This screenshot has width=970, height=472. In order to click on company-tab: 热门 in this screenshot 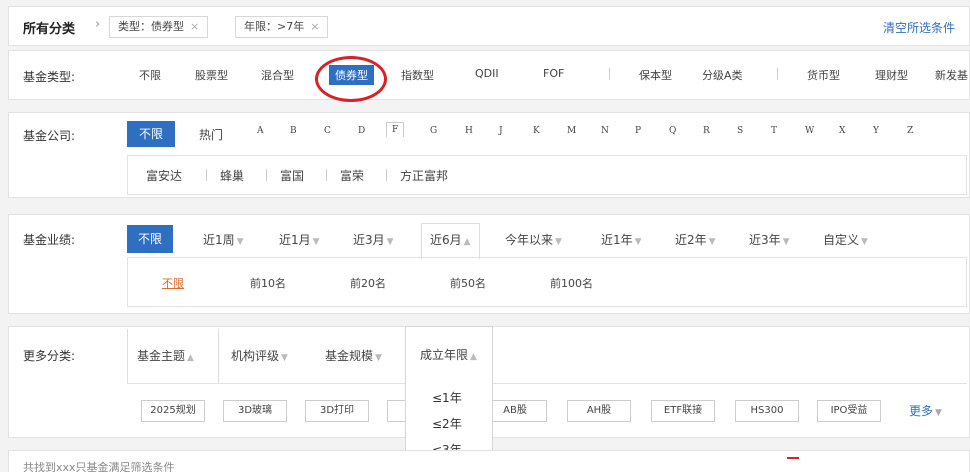, I will do `click(211, 134)`.